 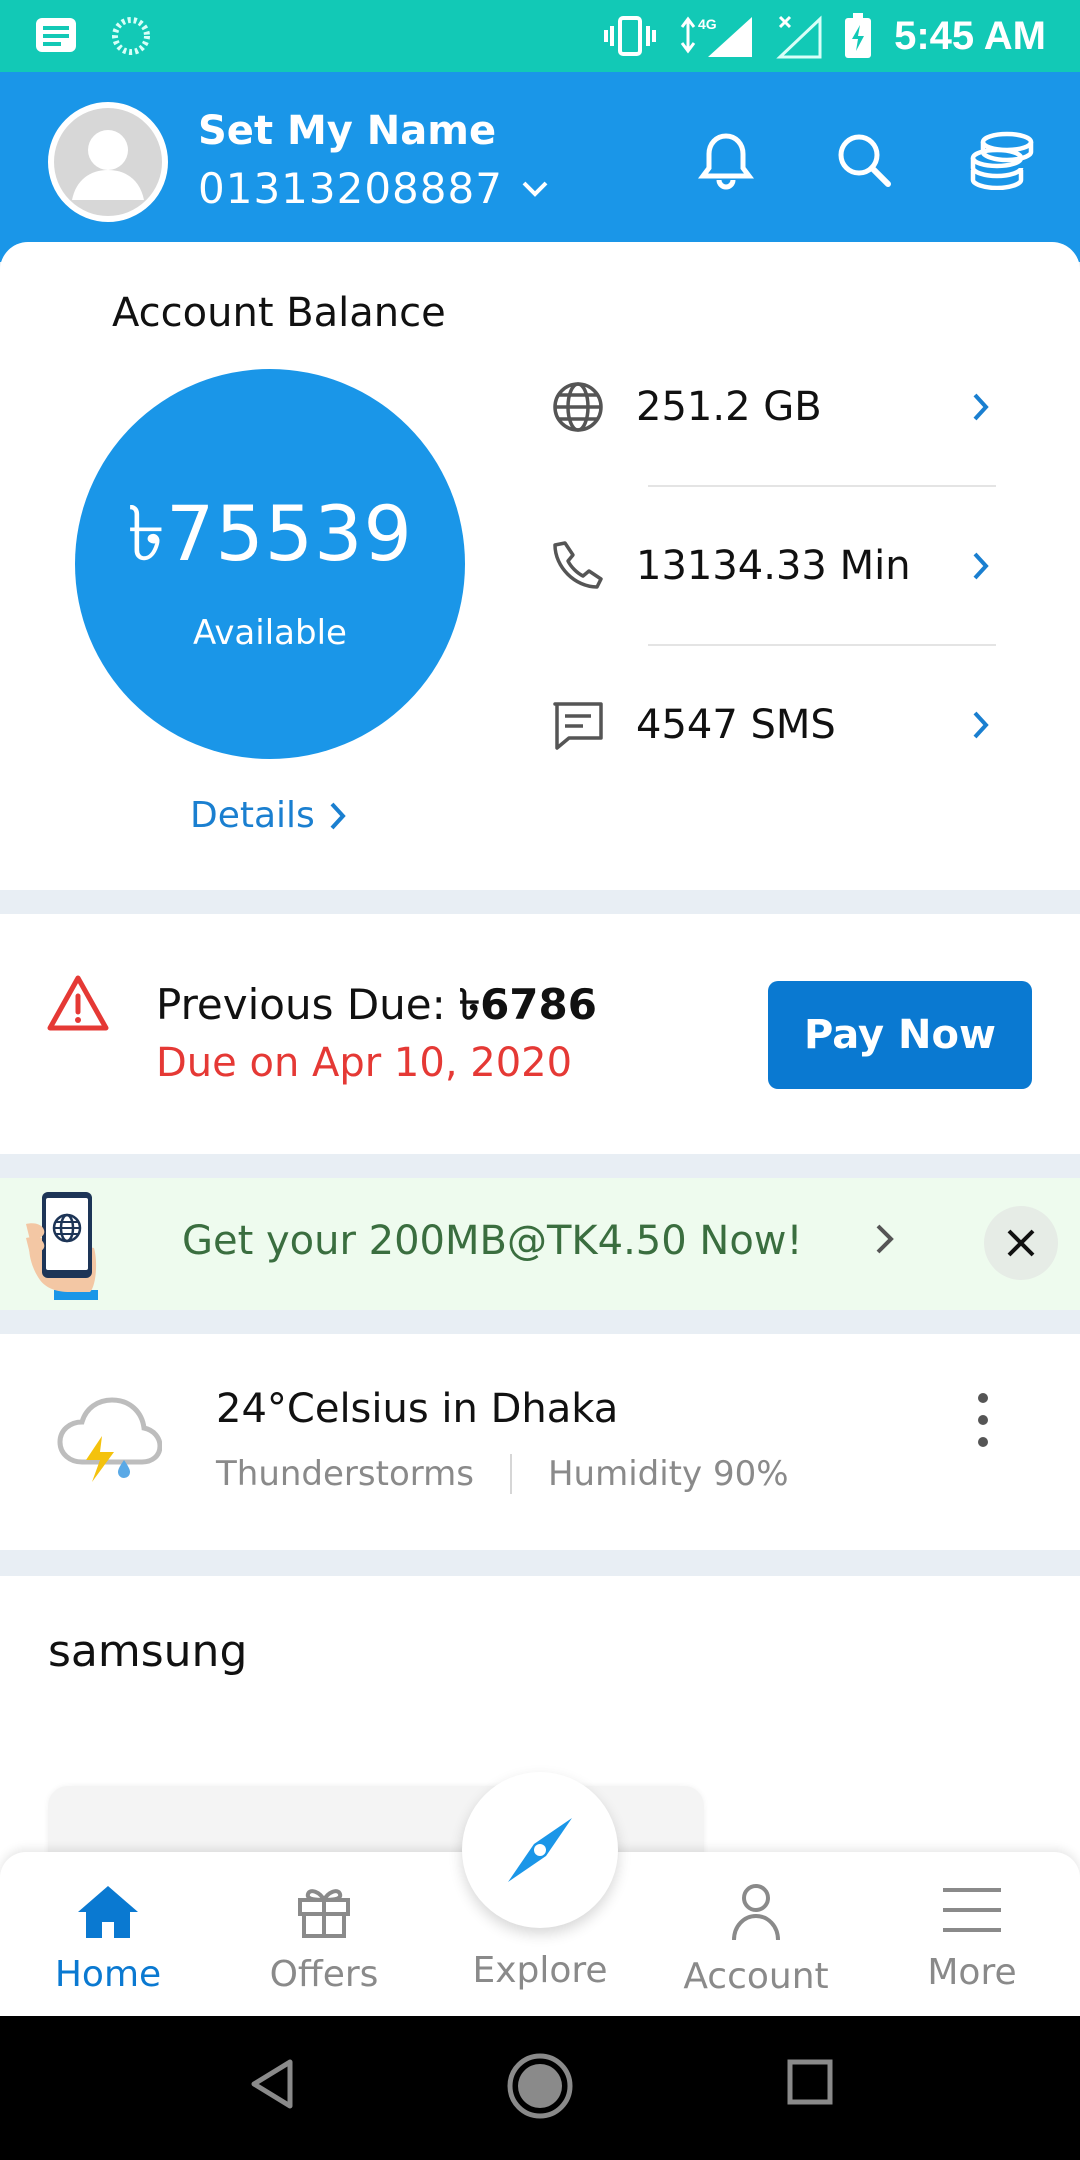 I want to click on previous-due-text: Previous Due: ৳6786, so click(x=376, y=1007).